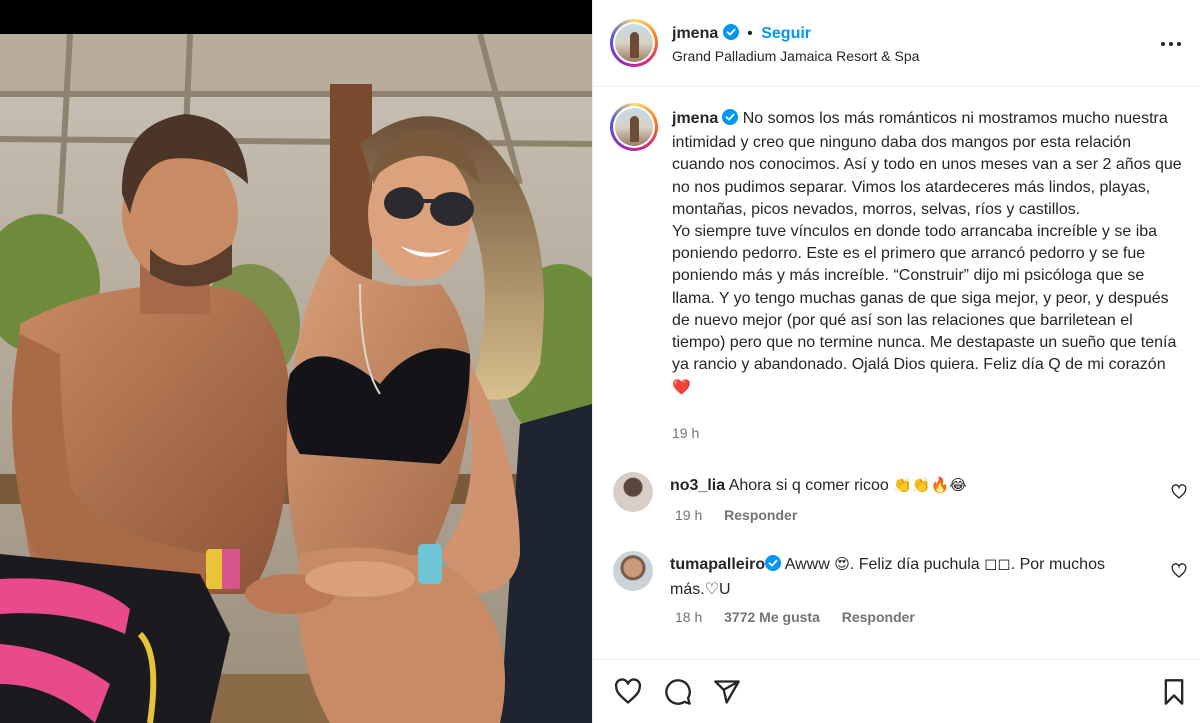 The width and height of the screenshot is (1200, 723). What do you see at coordinates (681, 387) in the screenshot?
I see `red-heart-emoji: ❤️` at bounding box center [681, 387].